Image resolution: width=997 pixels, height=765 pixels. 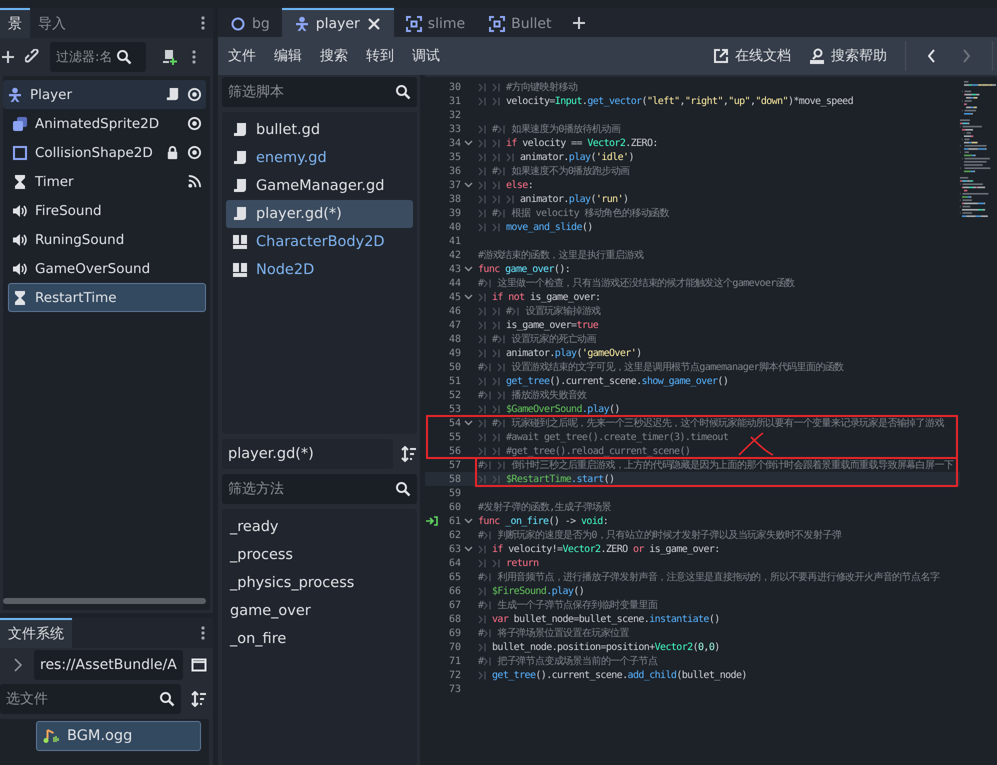 What do you see at coordinates (454, 451) in the screenshot?
I see `line-number: 56` at bounding box center [454, 451].